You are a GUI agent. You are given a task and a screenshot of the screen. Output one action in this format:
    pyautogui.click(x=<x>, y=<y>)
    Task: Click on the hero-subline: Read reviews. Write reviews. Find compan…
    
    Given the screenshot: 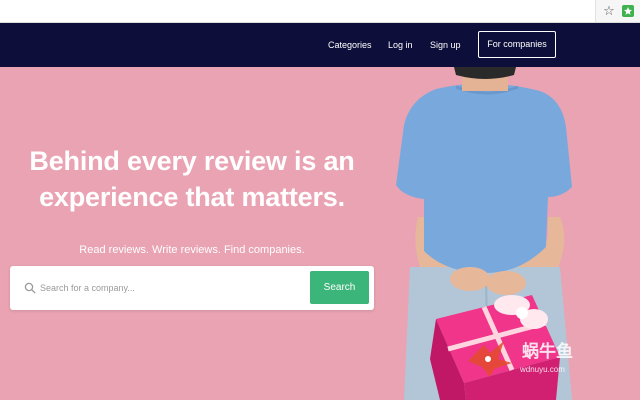 What is the action you would take?
    pyautogui.click(x=192, y=250)
    